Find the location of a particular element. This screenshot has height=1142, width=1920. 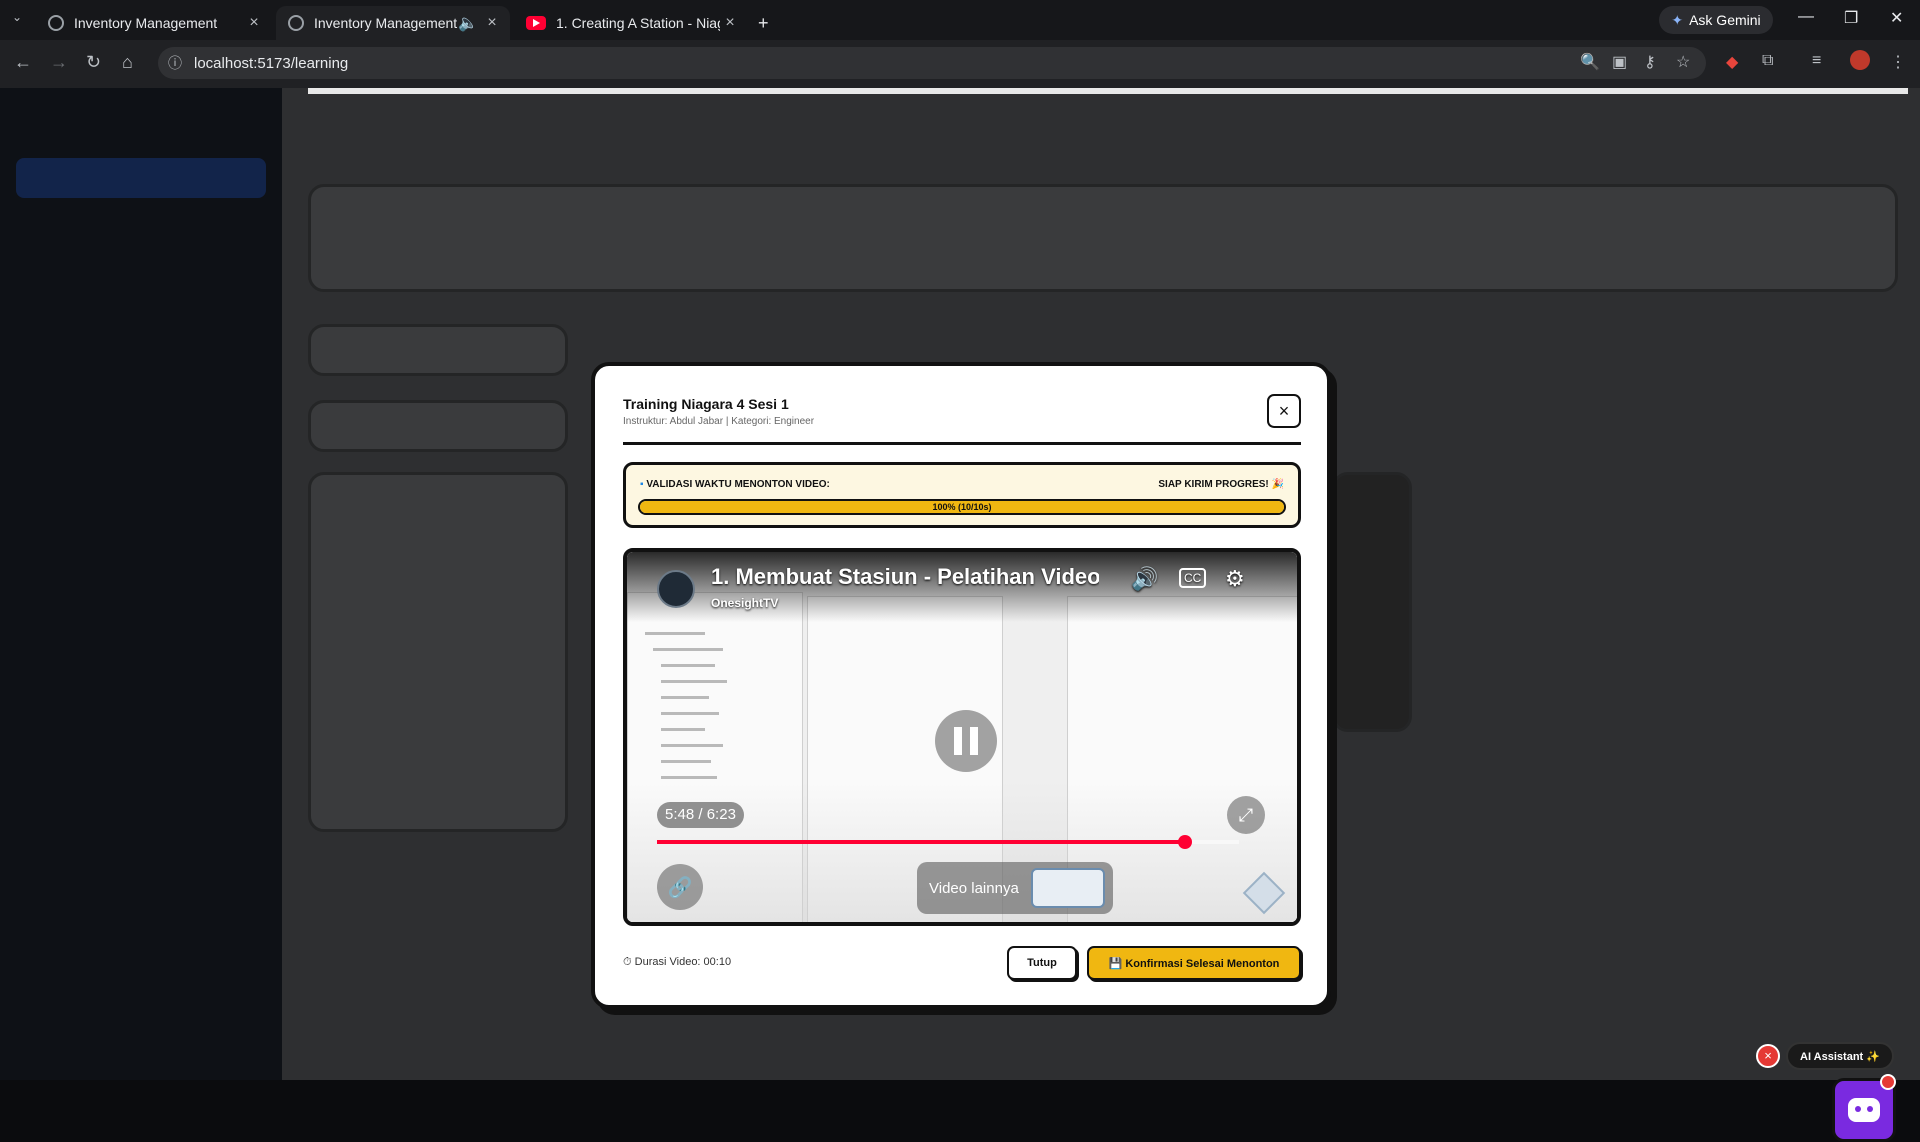

extension-icon: ◆ is located at coordinates (1732, 62).